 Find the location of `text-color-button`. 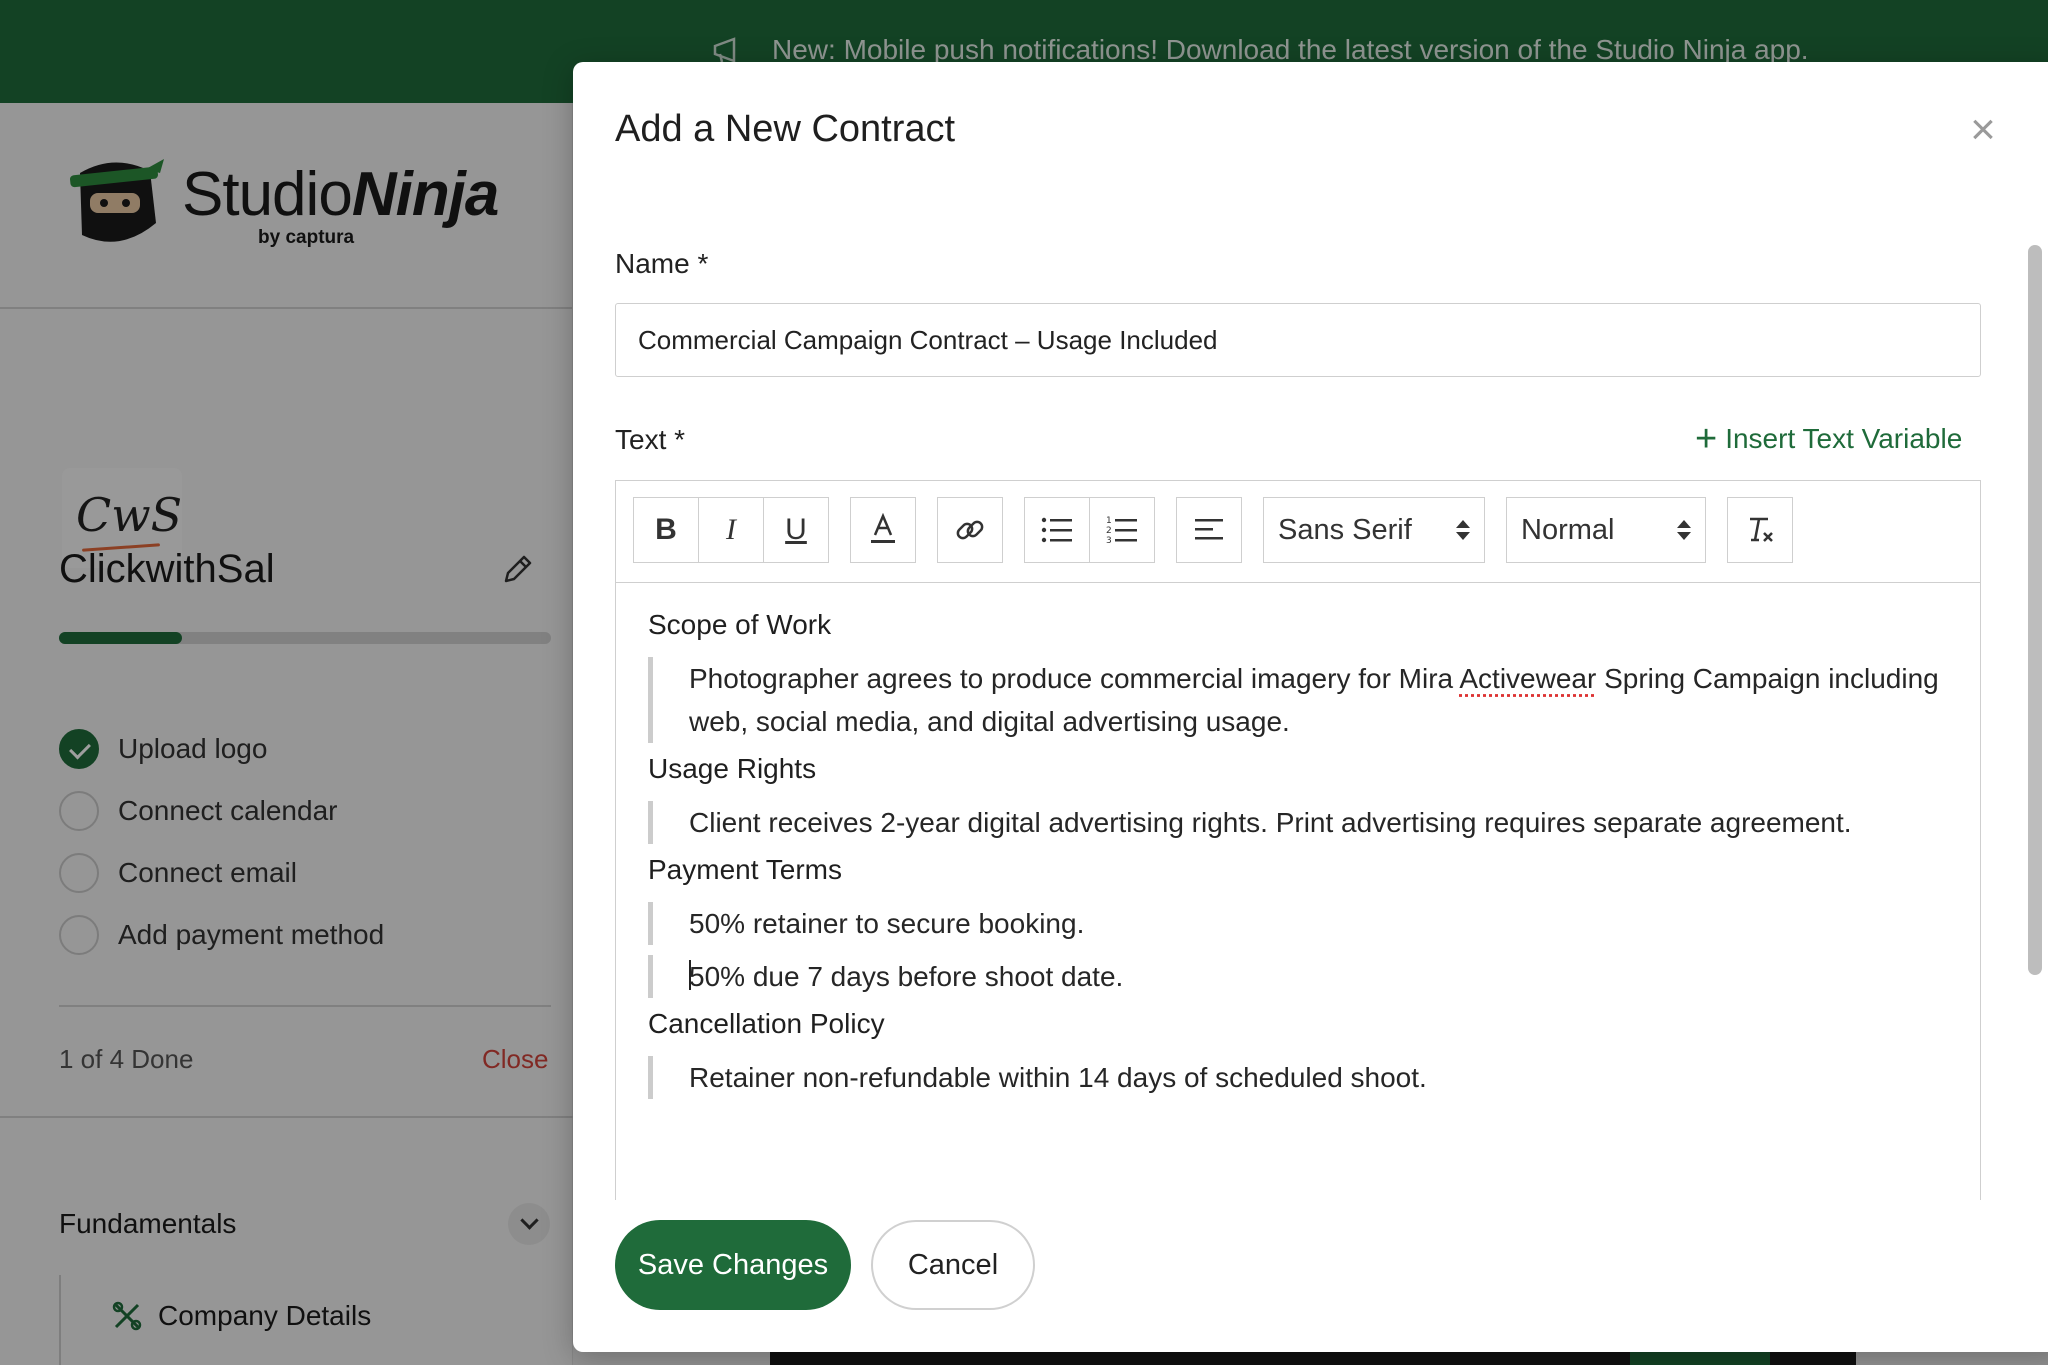

text-color-button is located at coordinates (883, 530).